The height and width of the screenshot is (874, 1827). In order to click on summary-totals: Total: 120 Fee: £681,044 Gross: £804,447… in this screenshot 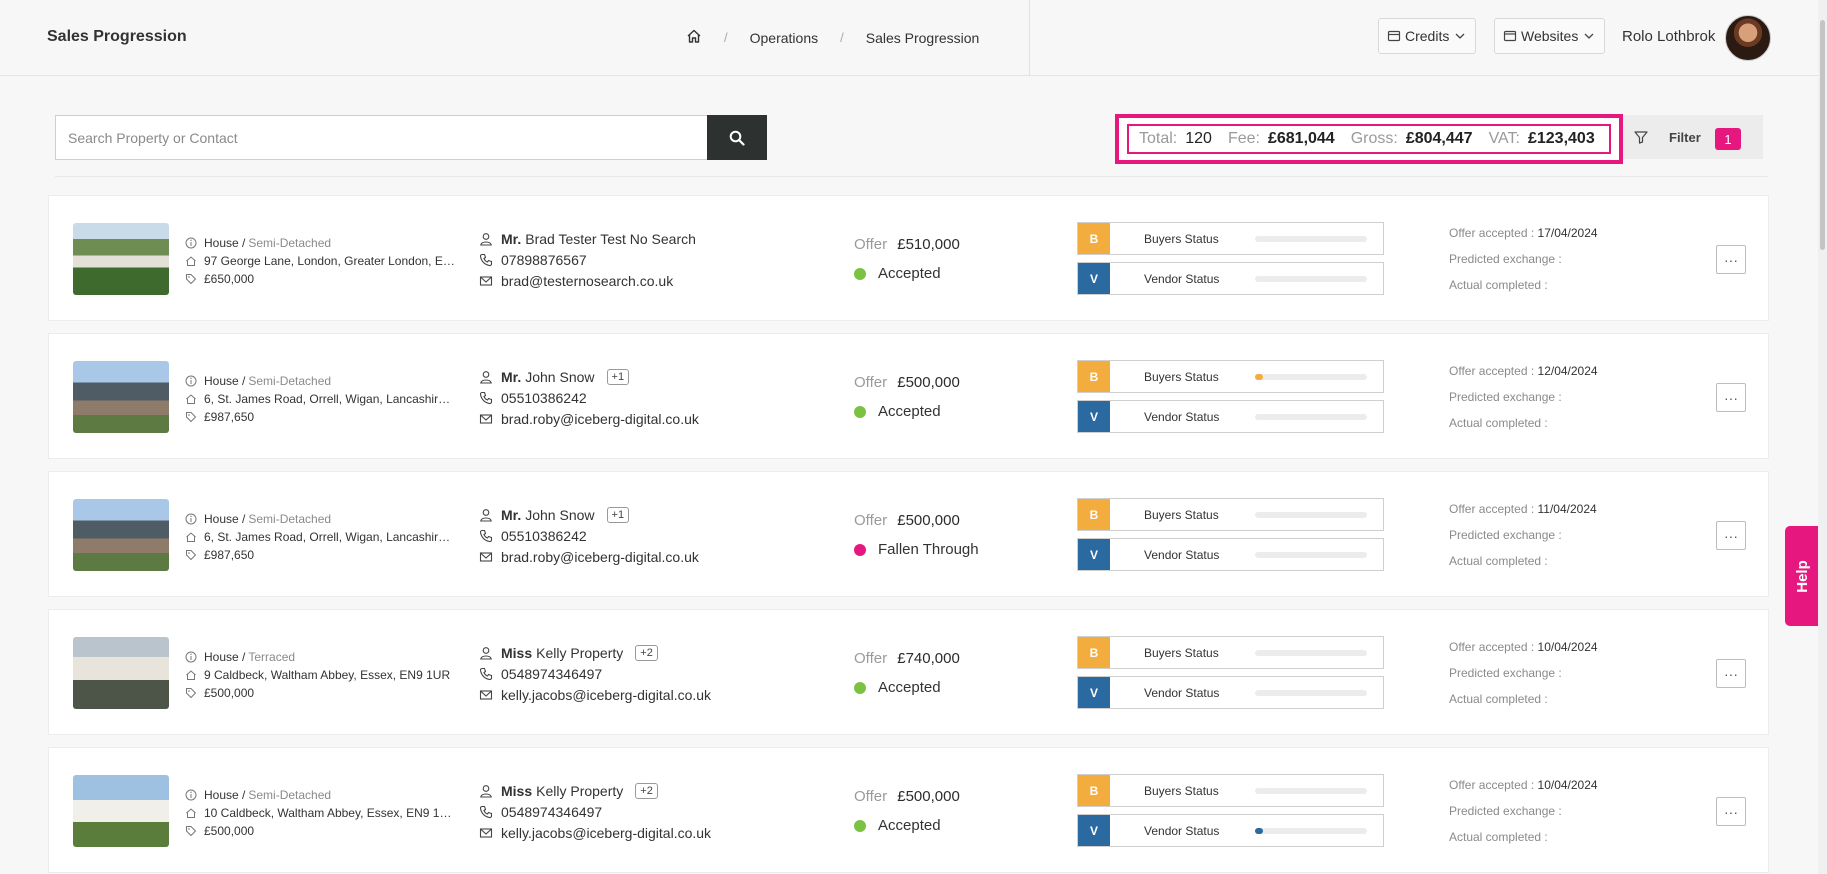, I will do `click(1369, 139)`.